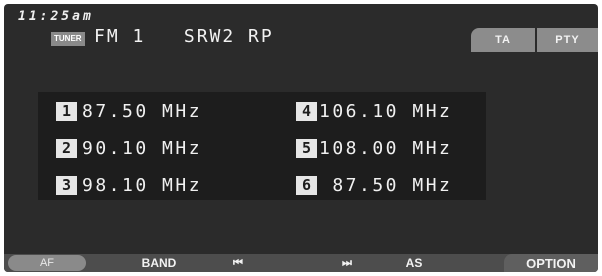 This screenshot has width=602, height=276. I want to click on preset-item: 5 108.00 MHz, so click(374, 148).